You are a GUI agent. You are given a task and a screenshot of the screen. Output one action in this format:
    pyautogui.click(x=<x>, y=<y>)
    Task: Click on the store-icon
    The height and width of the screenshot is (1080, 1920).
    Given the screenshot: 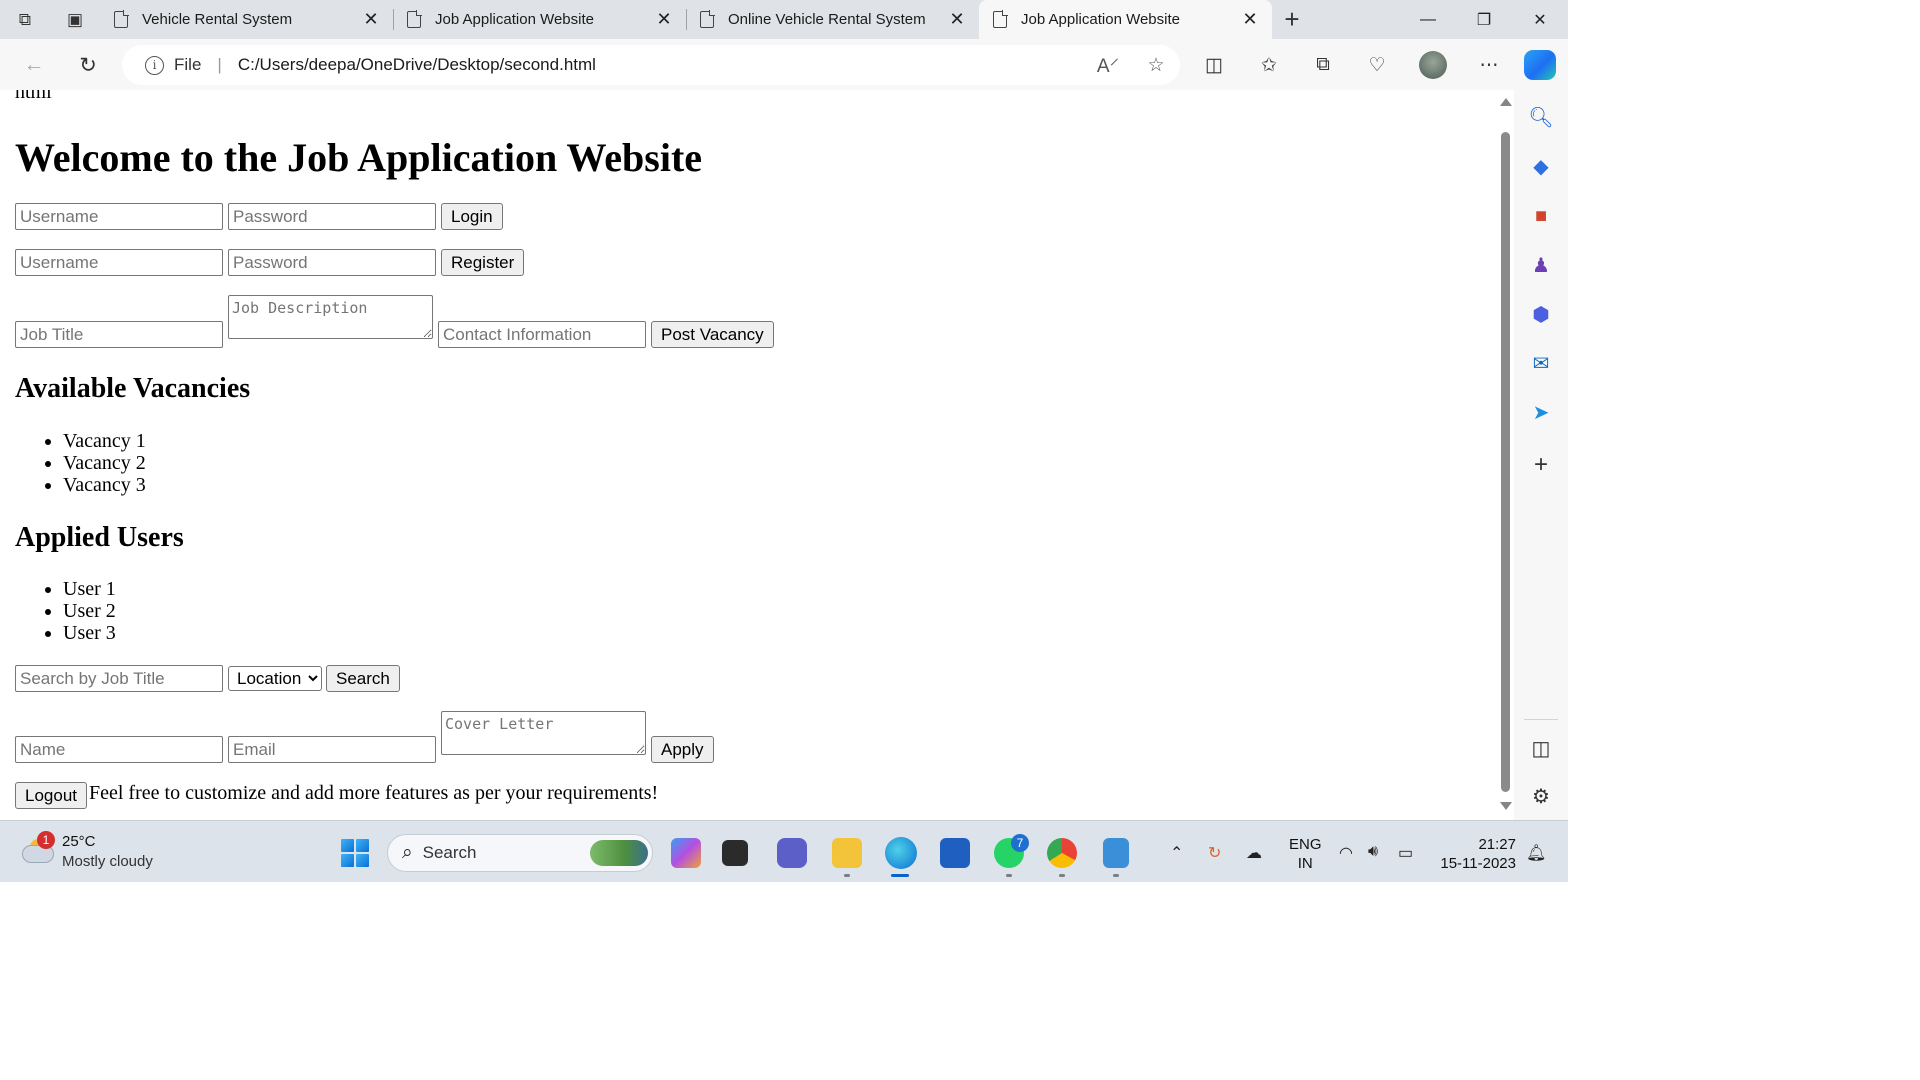 What is the action you would take?
    pyautogui.click(x=955, y=853)
    